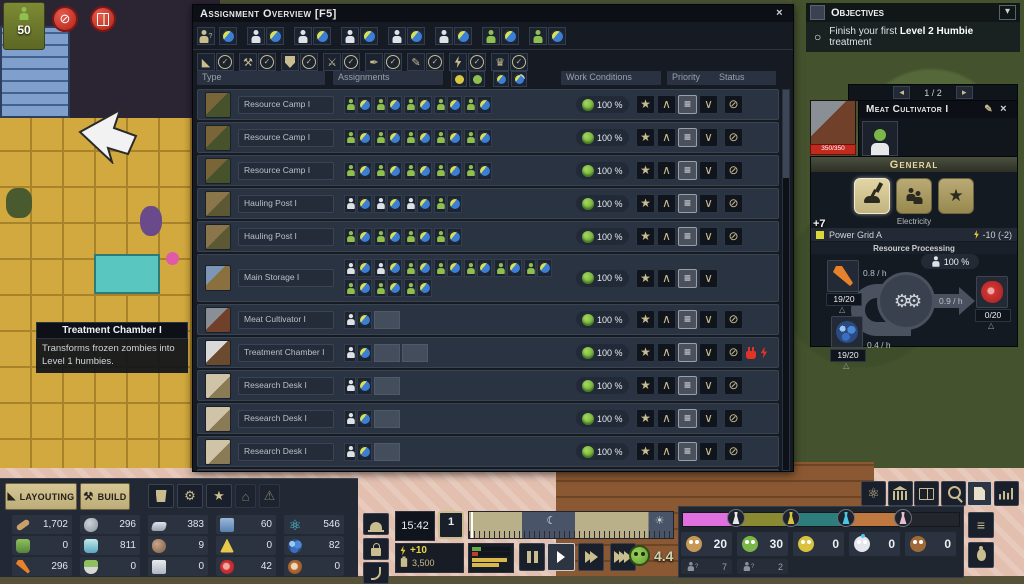 The height and width of the screenshot is (584, 1024). What do you see at coordinates (902, 92) in the screenshot?
I see `chevron-left-icon: ◂` at bounding box center [902, 92].